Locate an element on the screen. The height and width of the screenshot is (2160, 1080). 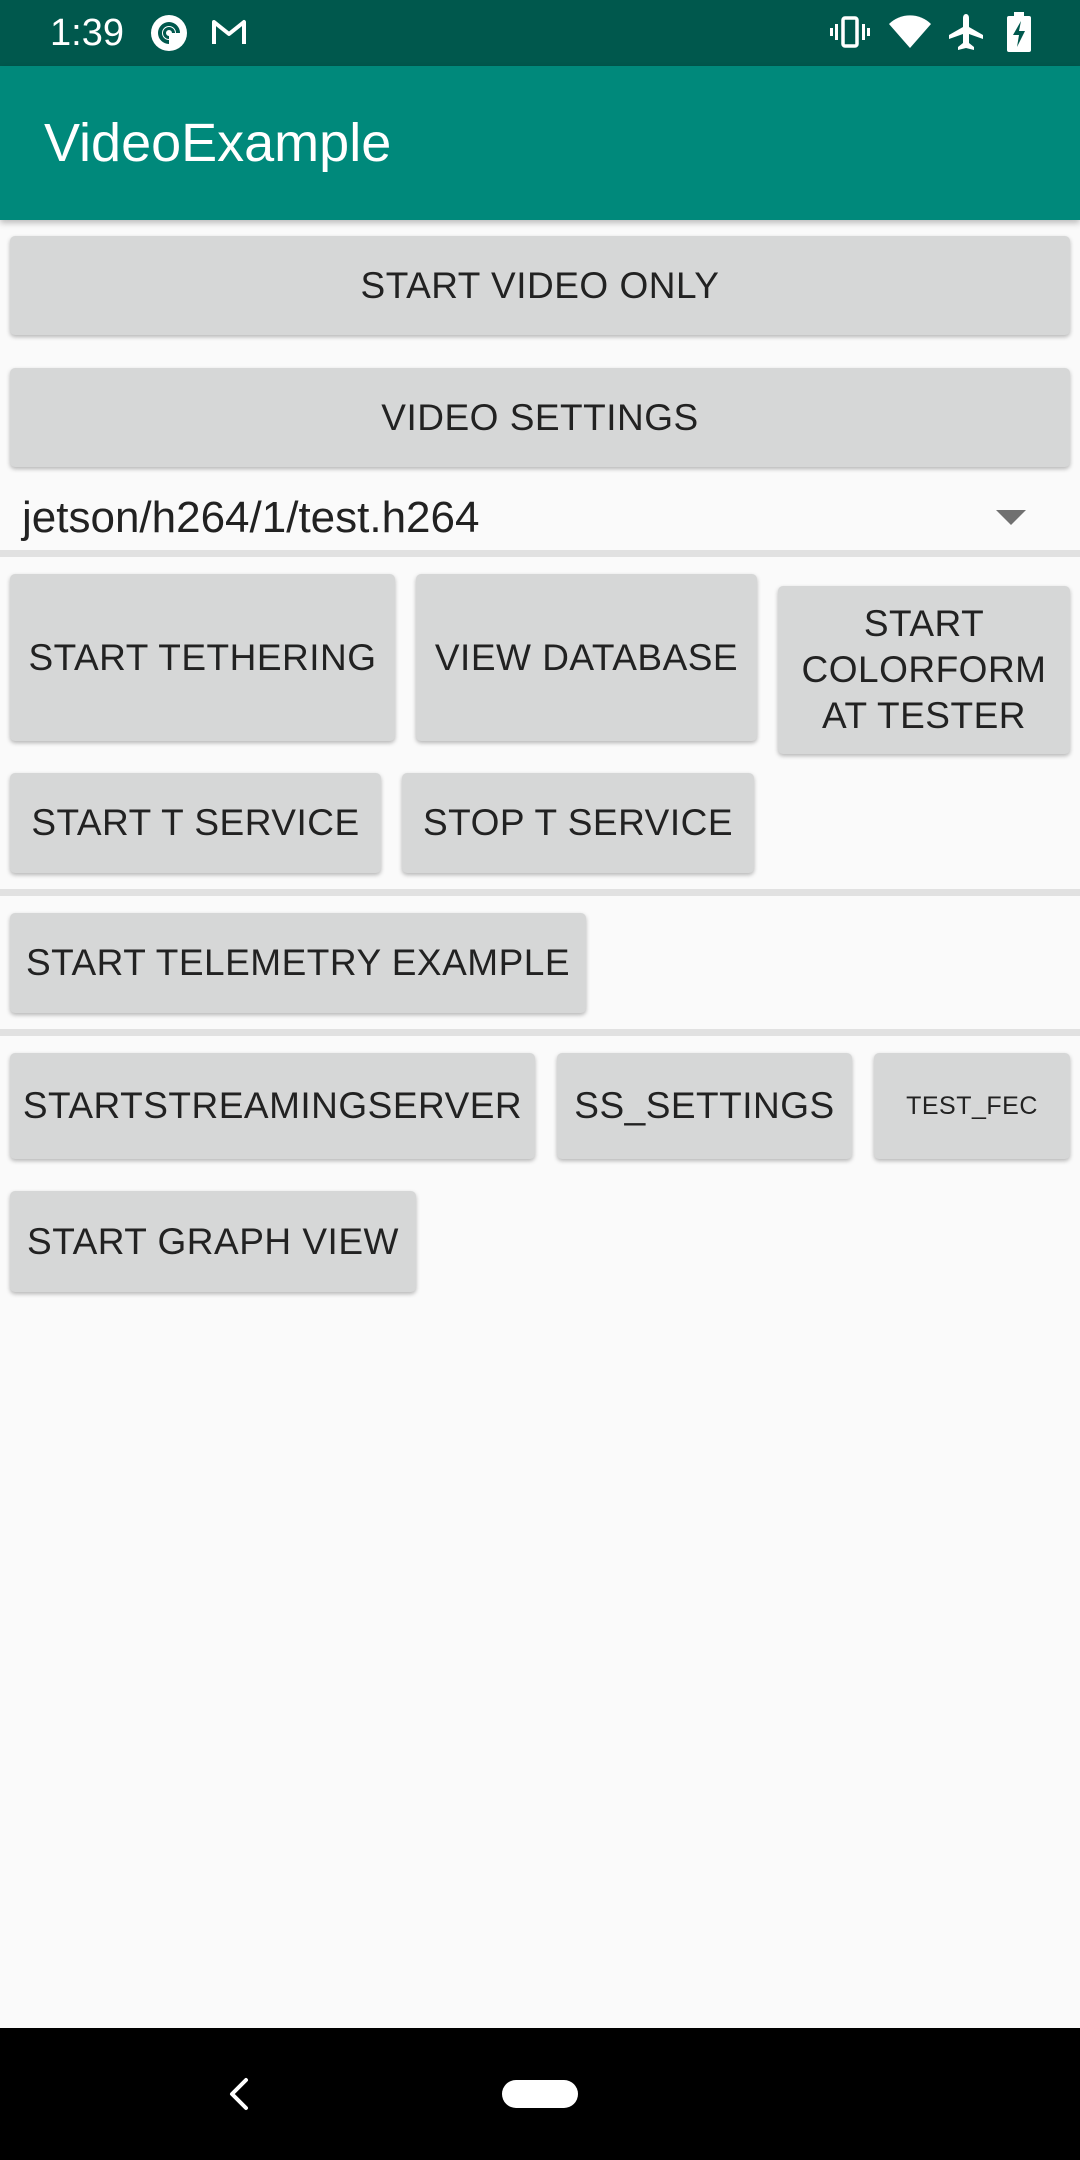
home-pill-icon is located at coordinates (540, 2094).